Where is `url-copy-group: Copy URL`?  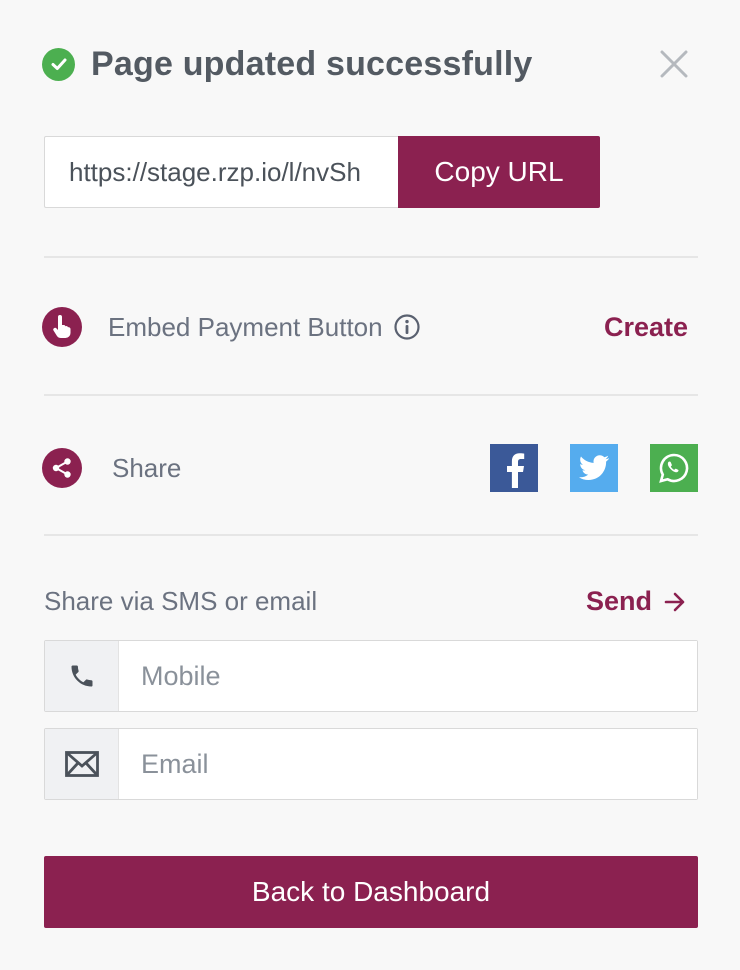
url-copy-group: Copy URL is located at coordinates (322, 172).